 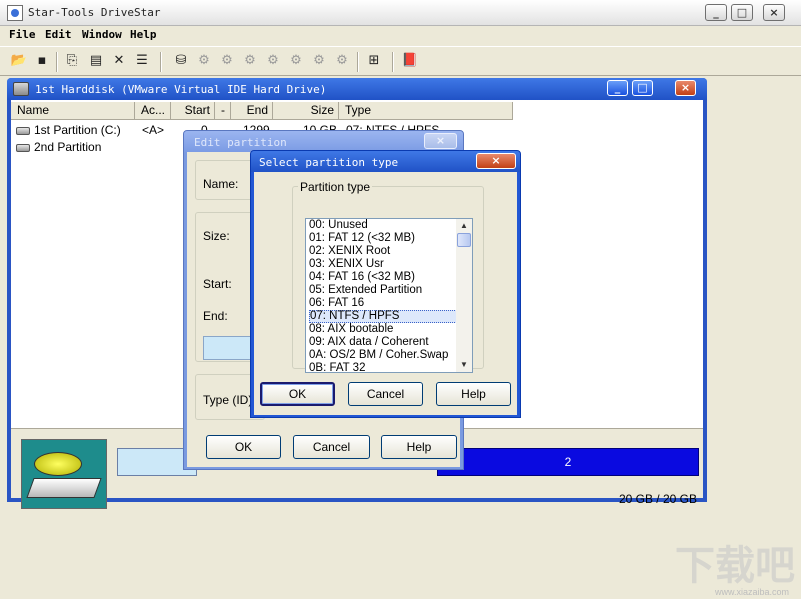 I want to click on scroll-down-icon: ▼, so click(x=464, y=365).